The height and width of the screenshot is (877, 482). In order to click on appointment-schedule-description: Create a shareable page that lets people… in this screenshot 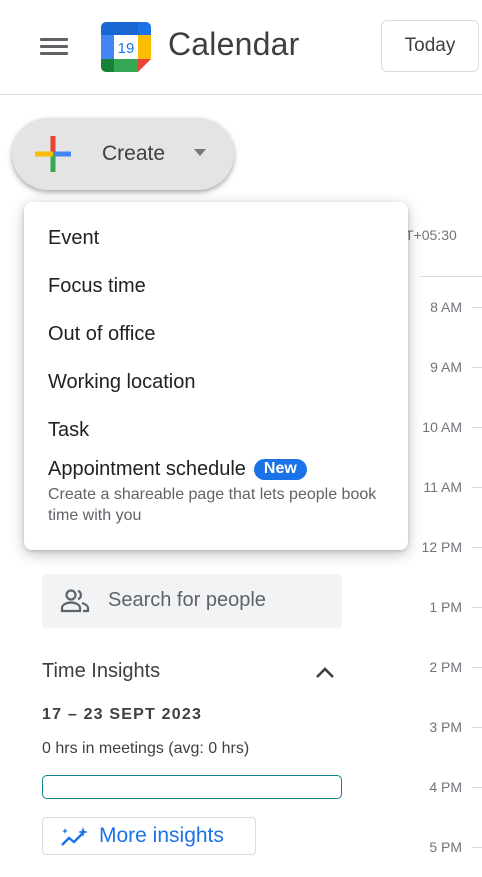, I will do `click(212, 505)`.